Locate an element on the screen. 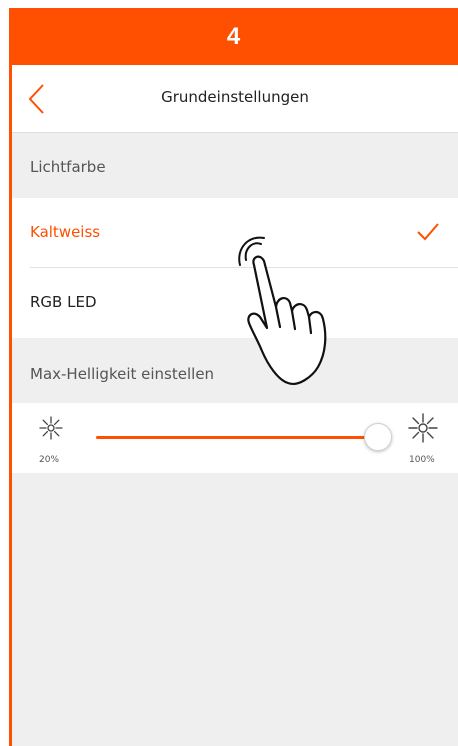 The image size is (458, 746). page-title: Grundeinstellungen is located at coordinates (235, 97).